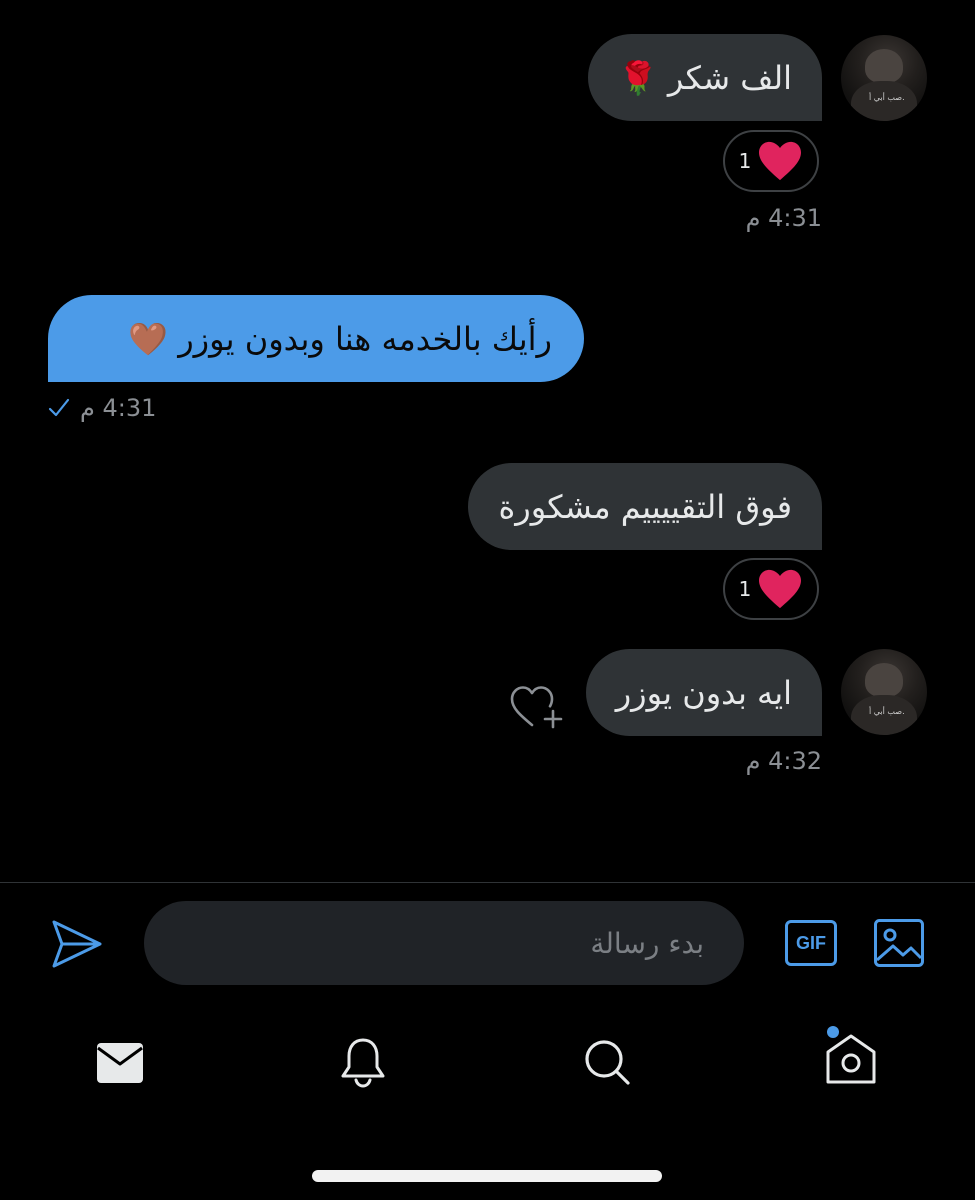  I want to click on message-text: ايه بدون يوزر, so click(703, 692).